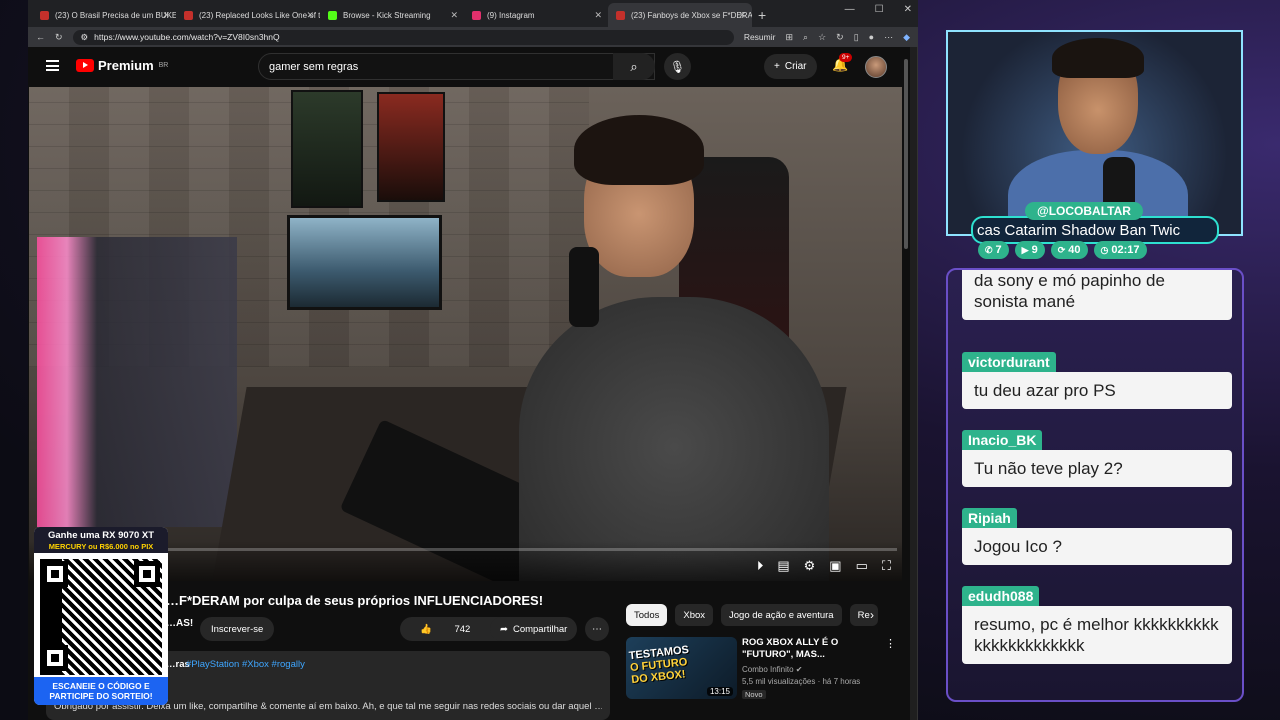  I want to click on plus-icon: +, so click(777, 66).